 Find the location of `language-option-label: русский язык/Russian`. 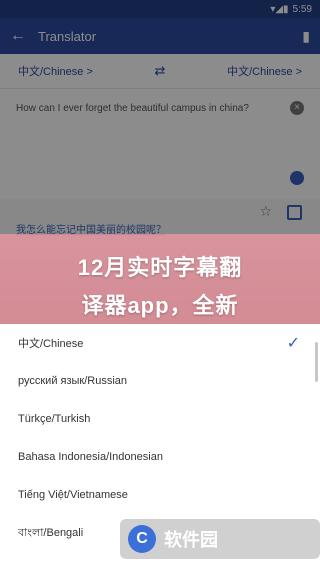

language-option-label: русский язык/Russian is located at coordinates (73, 381).